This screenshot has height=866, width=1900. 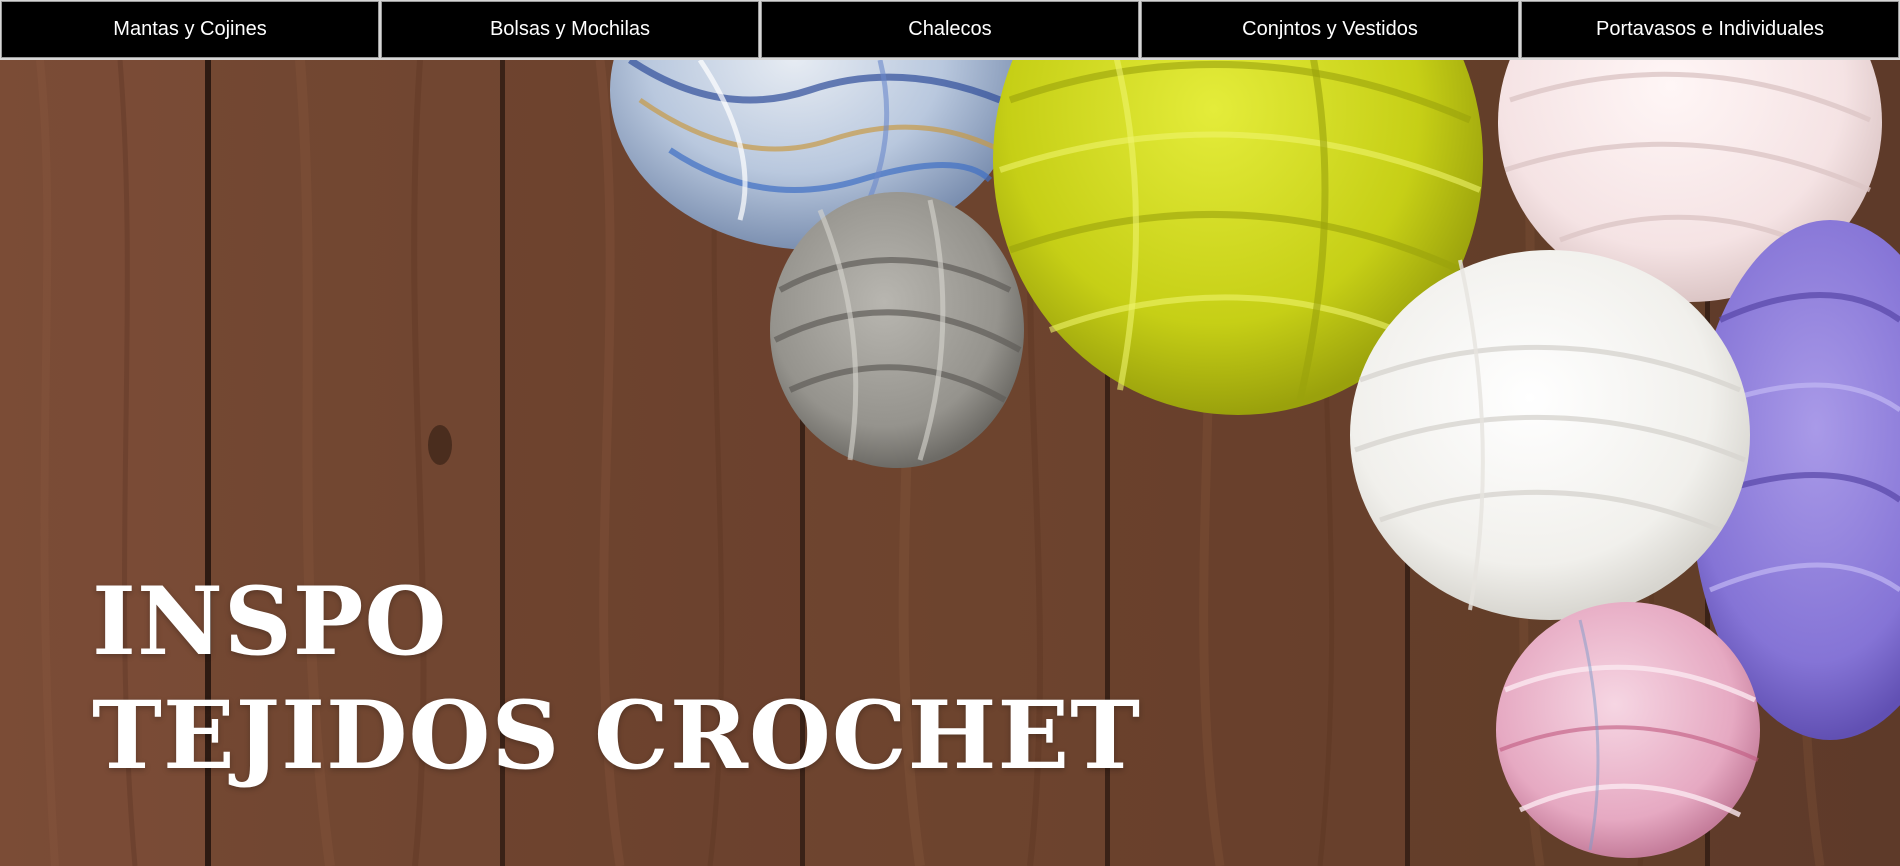 I want to click on hero-title: INSPO TEJIDOS CROCHET, so click(x=616, y=679).